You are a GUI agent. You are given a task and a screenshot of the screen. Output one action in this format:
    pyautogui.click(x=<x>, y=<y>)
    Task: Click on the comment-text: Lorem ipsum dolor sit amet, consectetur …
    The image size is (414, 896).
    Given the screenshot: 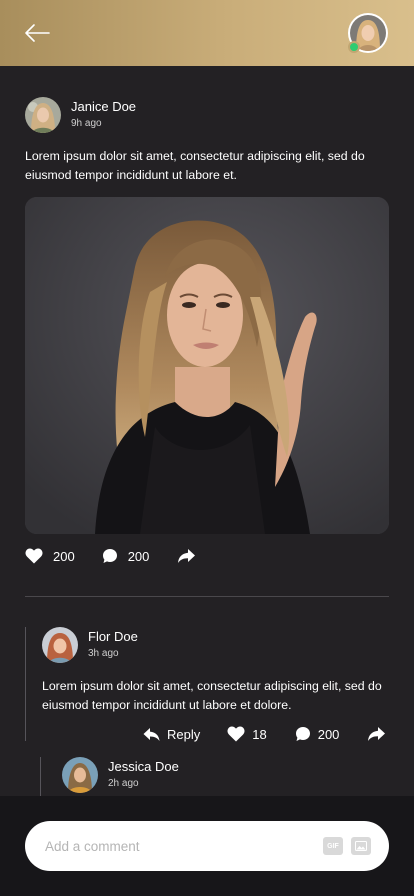 What is the action you would take?
    pyautogui.click(x=212, y=695)
    